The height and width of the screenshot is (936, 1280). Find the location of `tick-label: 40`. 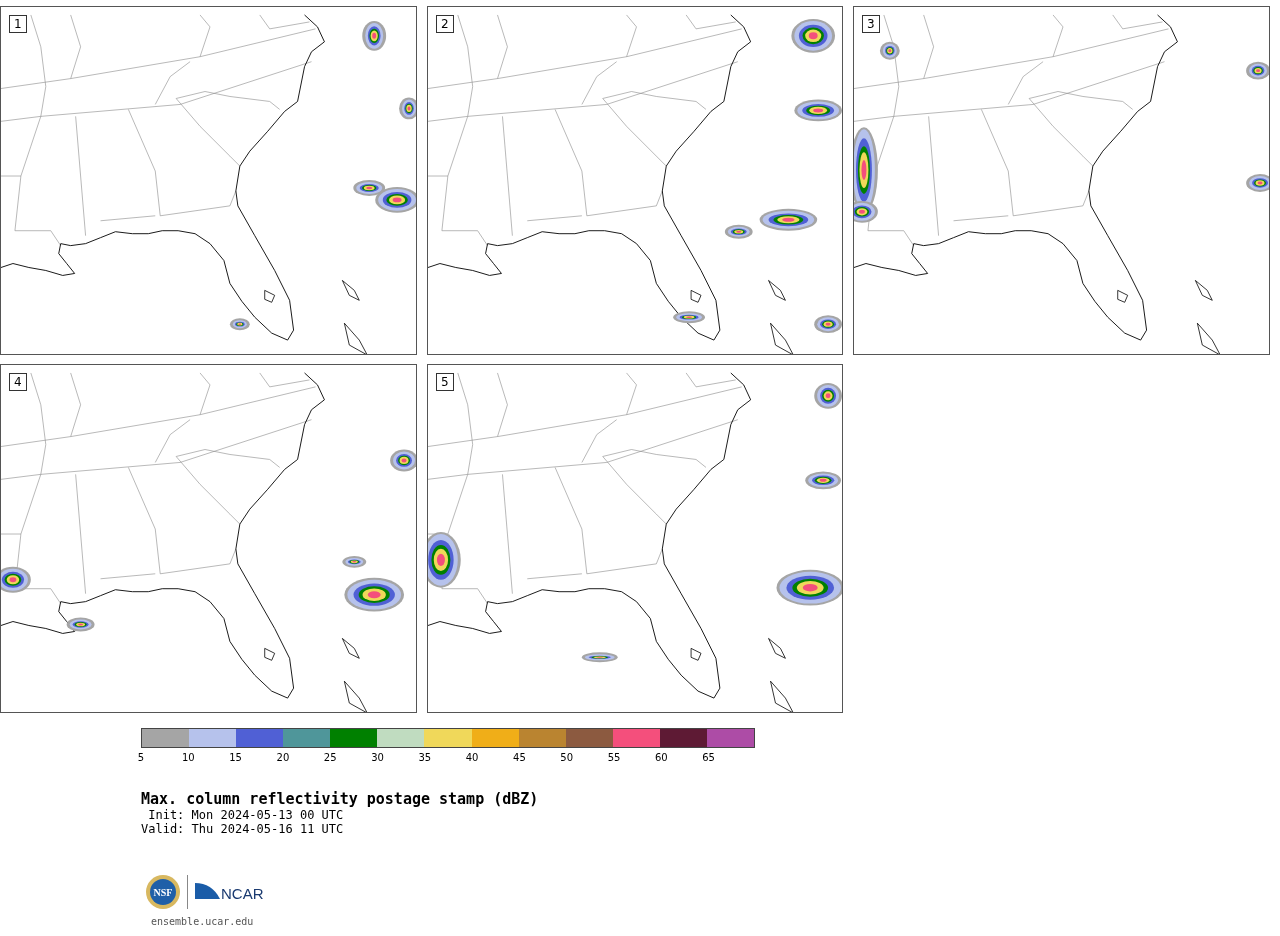

tick-label: 40 is located at coordinates (472, 757).